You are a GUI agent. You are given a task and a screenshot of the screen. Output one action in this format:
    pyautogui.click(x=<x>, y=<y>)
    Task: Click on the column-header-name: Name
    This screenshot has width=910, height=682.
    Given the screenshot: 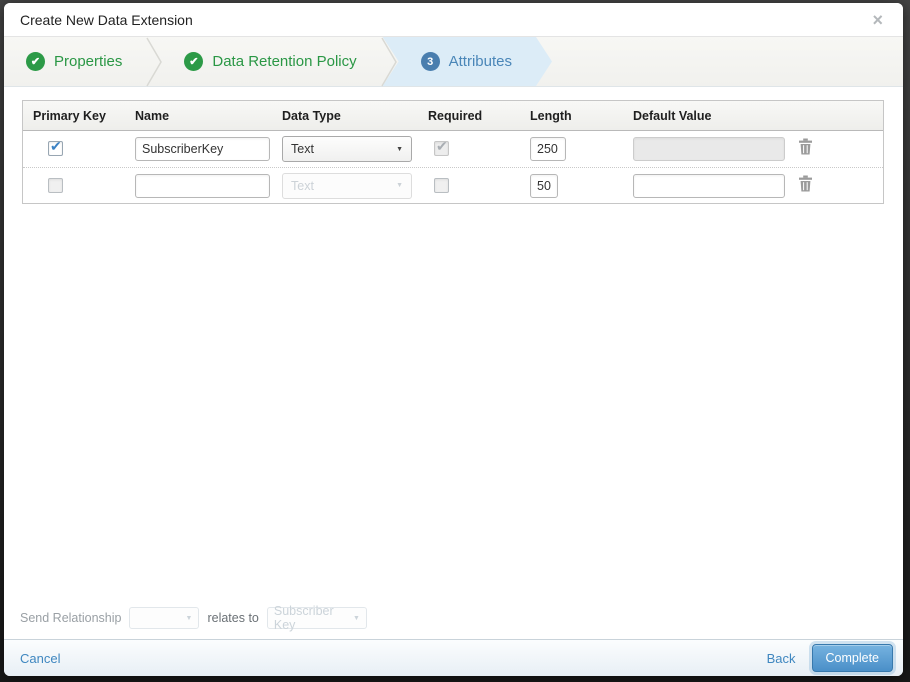 What is the action you would take?
    pyautogui.click(x=152, y=115)
    